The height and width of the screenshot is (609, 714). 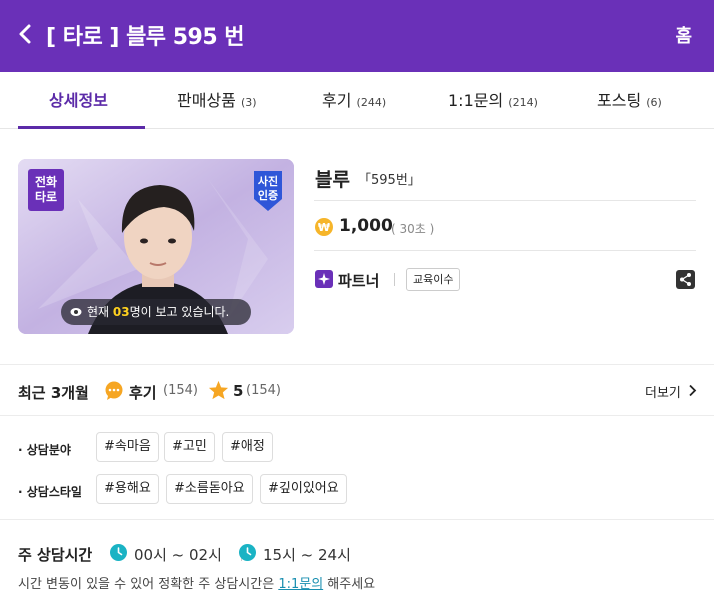 What do you see at coordinates (366, 226) in the screenshot?
I see `price-value: 1,000` at bounding box center [366, 226].